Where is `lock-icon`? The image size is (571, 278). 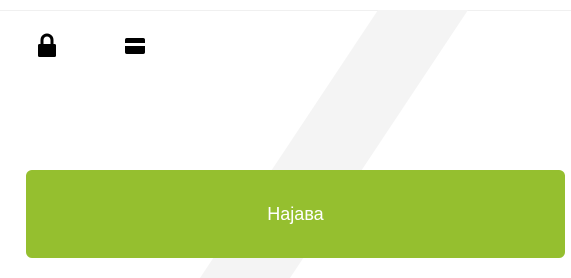
lock-icon is located at coordinates (47, 45).